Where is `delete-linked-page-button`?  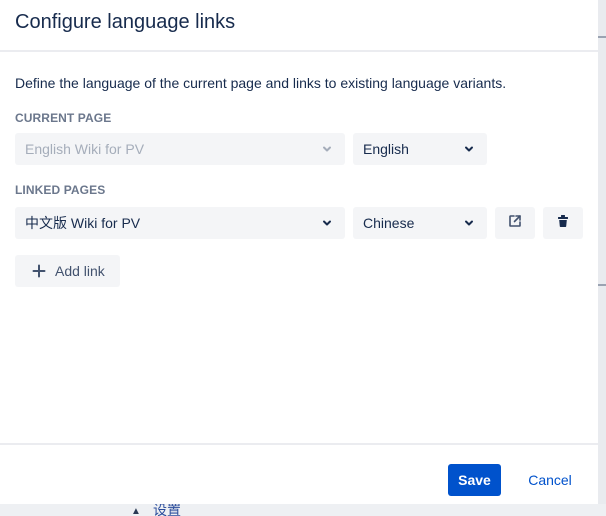
delete-linked-page-button is located at coordinates (563, 223).